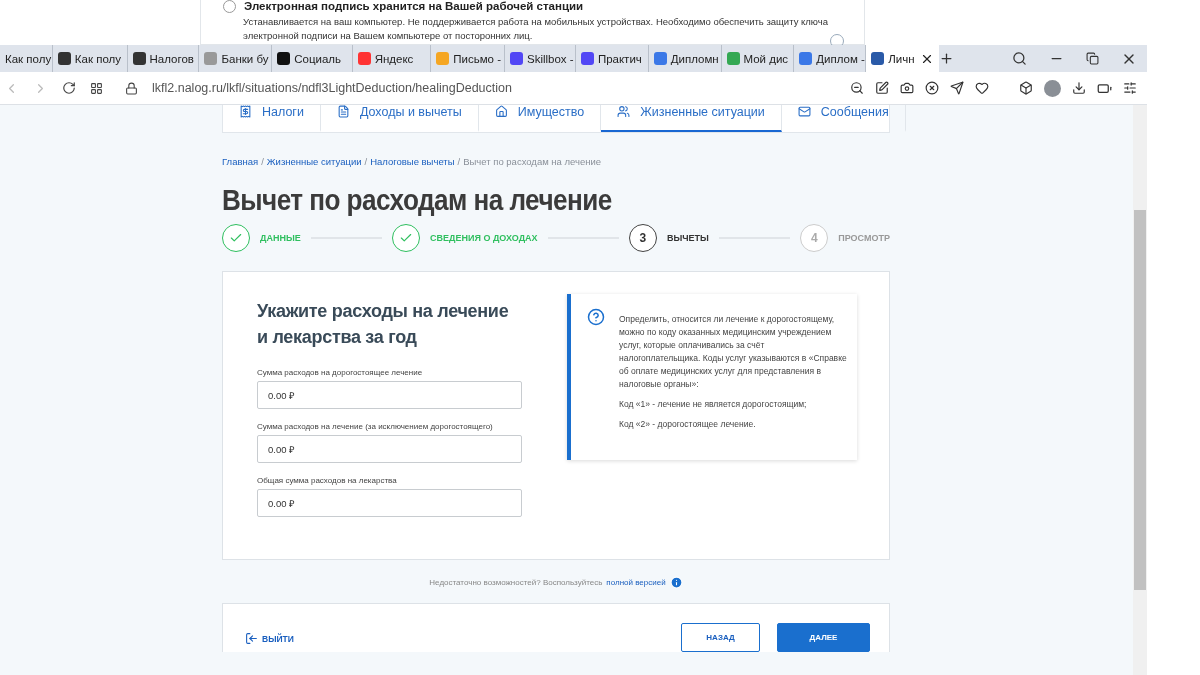 The height and width of the screenshot is (675, 1200). Describe the element at coordinates (957, 88) in the screenshot. I see `send-icon` at that location.